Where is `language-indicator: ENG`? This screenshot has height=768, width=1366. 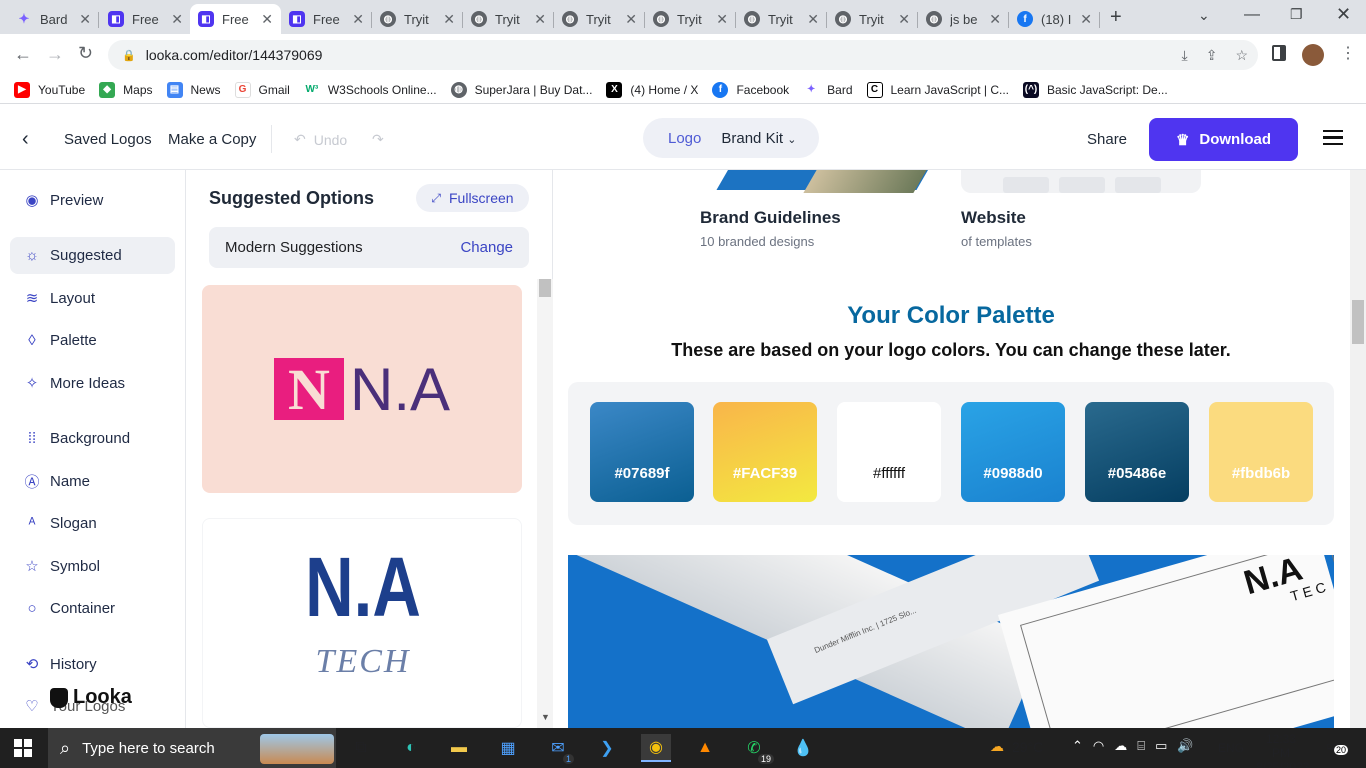
language-indicator: ENG is located at coordinates (1231, 748).